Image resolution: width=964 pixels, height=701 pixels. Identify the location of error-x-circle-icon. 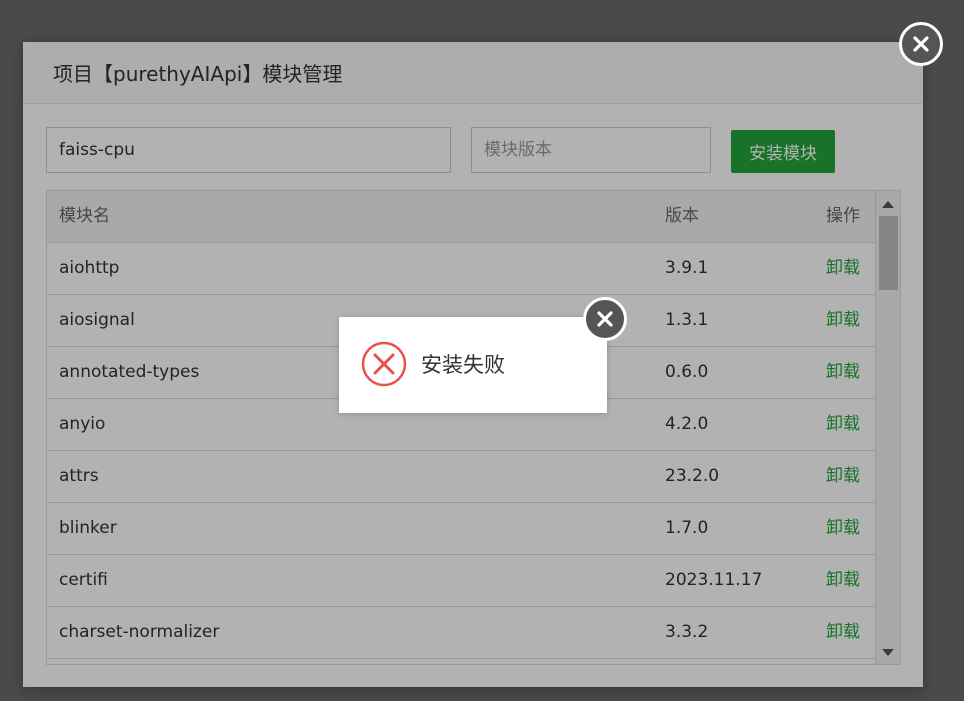
(384, 364).